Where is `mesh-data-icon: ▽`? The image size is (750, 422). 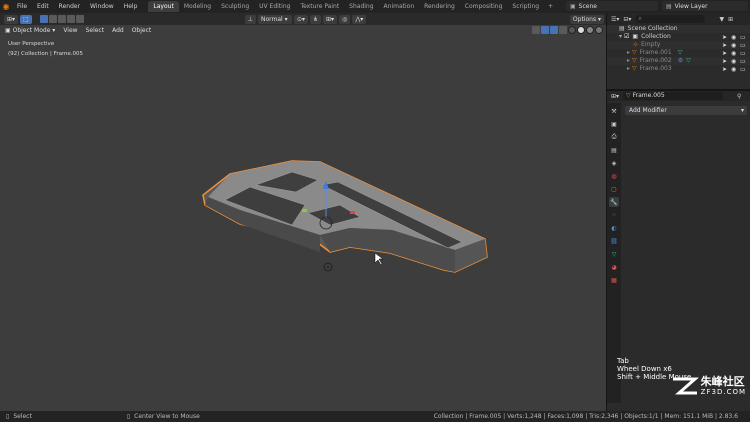 mesh-data-icon: ▽ is located at coordinates (680, 52).